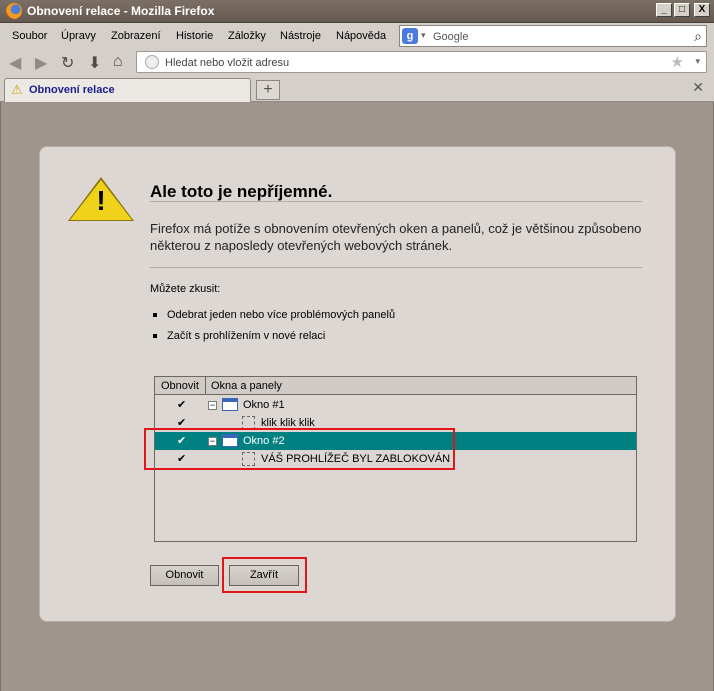 This screenshot has height=691, width=714. What do you see at coordinates (300, 36) in the screenshot?
I see `menu-nastroje: Nástroje` at bounding box center [300, 36].